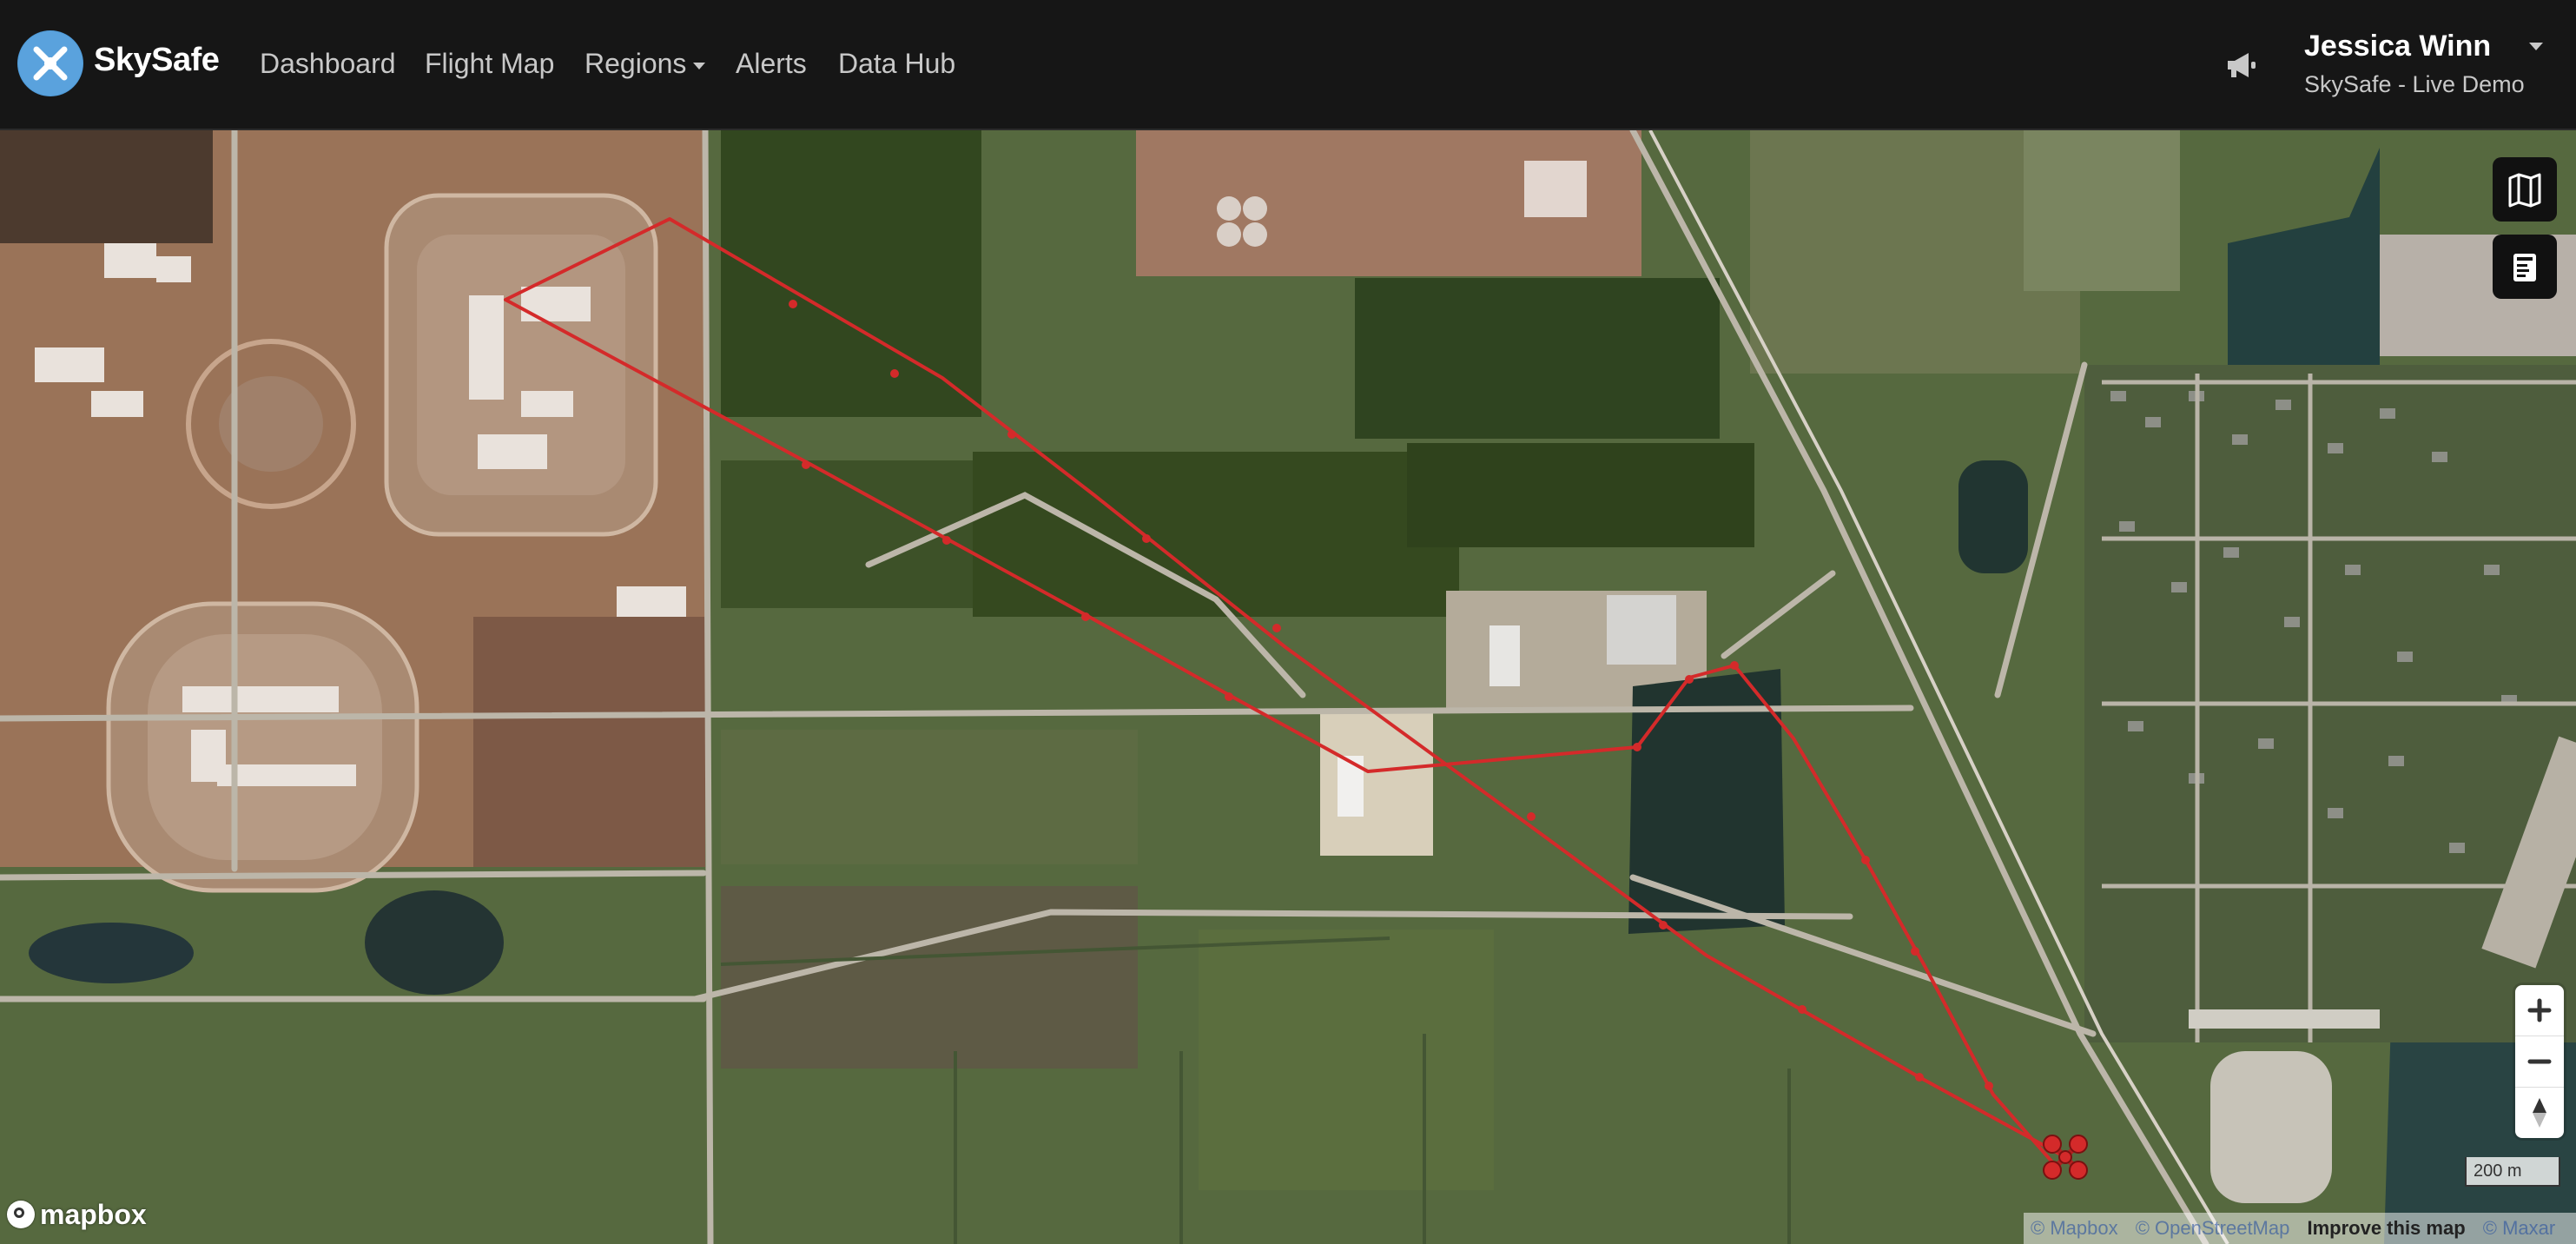 This screenshot has height=1244, width=2576. I want to click on nav-link-data-hub: Data Hub, so click(897, 64).